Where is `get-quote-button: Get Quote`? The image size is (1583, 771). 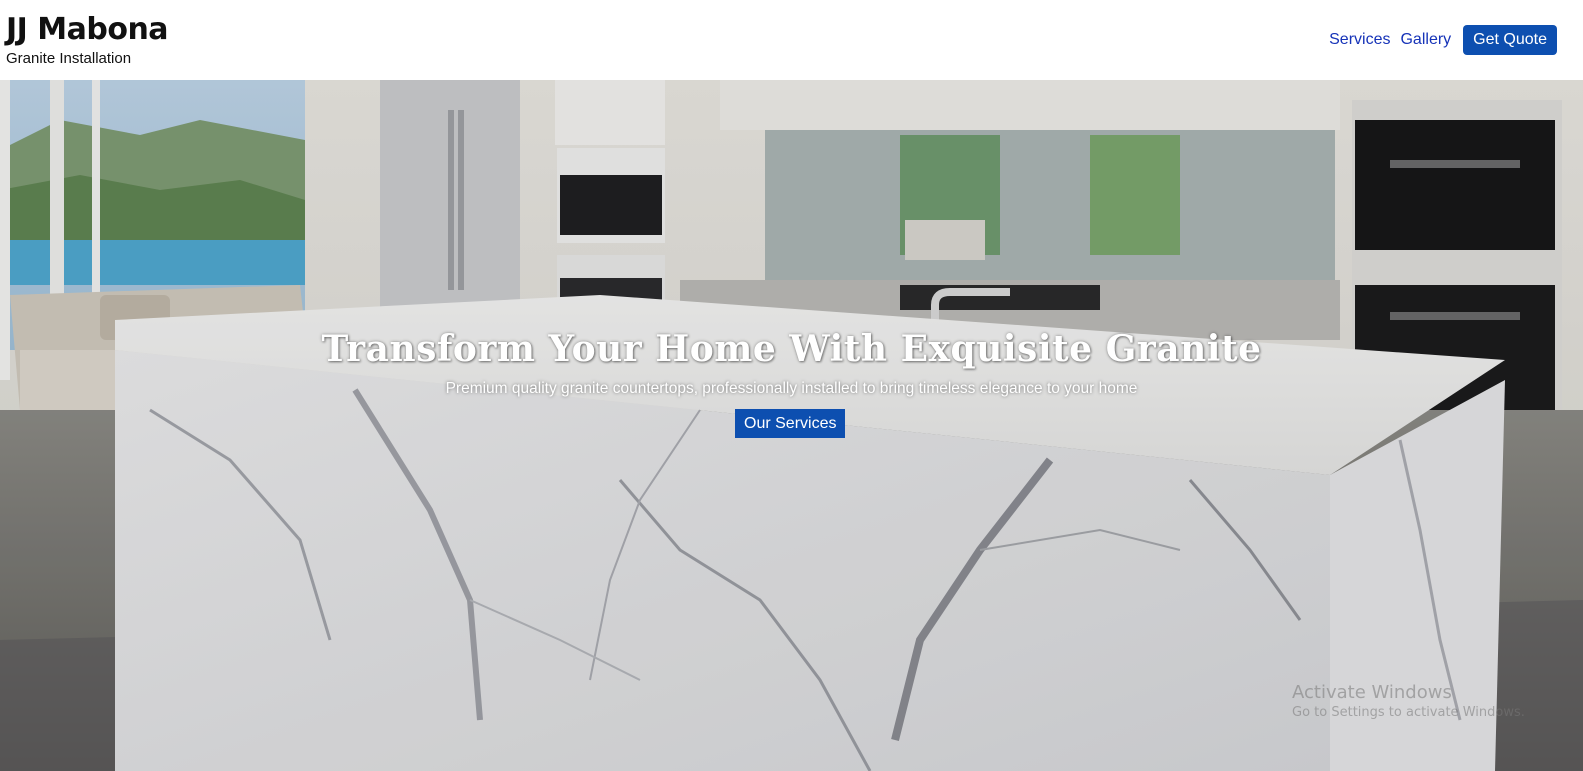
get-quote-button: Get Quote is located at coordinates (1510, 40).